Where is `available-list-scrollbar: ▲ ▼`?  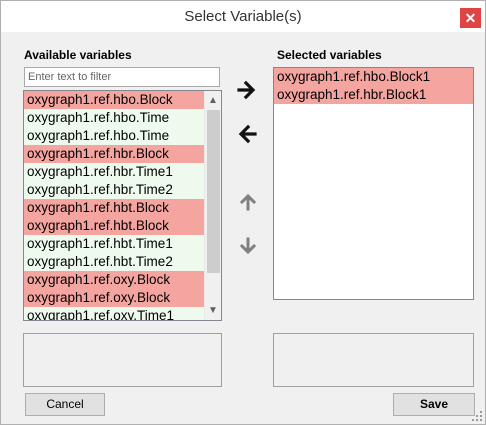
available-list-scrollbar: ▲ ▼ is located at coordinates (212, 205).